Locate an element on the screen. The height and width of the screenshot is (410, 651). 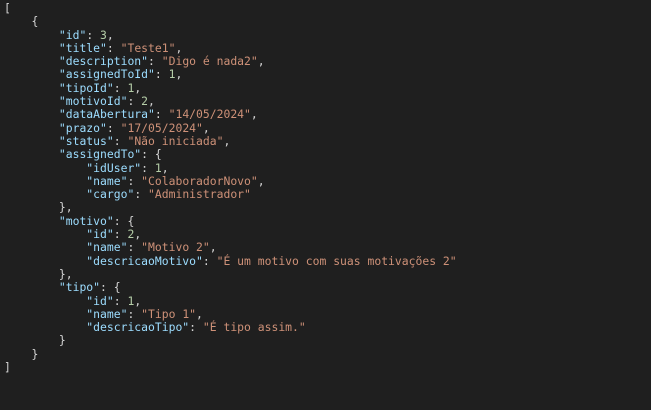
json-string-value: "17/05/2024" is located at coordinates (161, 127).